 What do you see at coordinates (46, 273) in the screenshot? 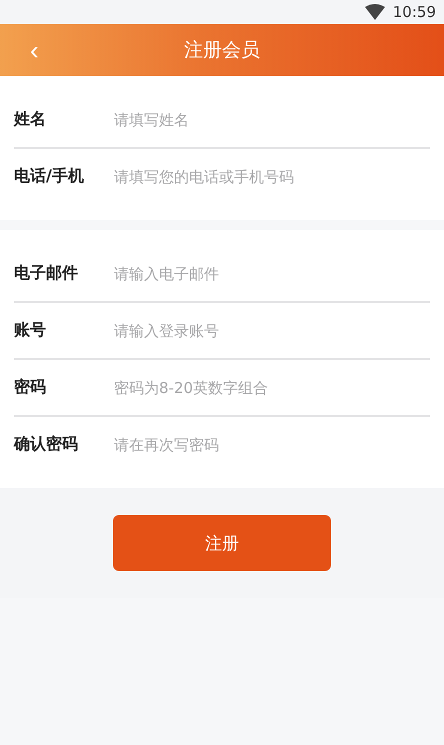
I see `field-label: 电子邮件` at bounding box center [46, 273].